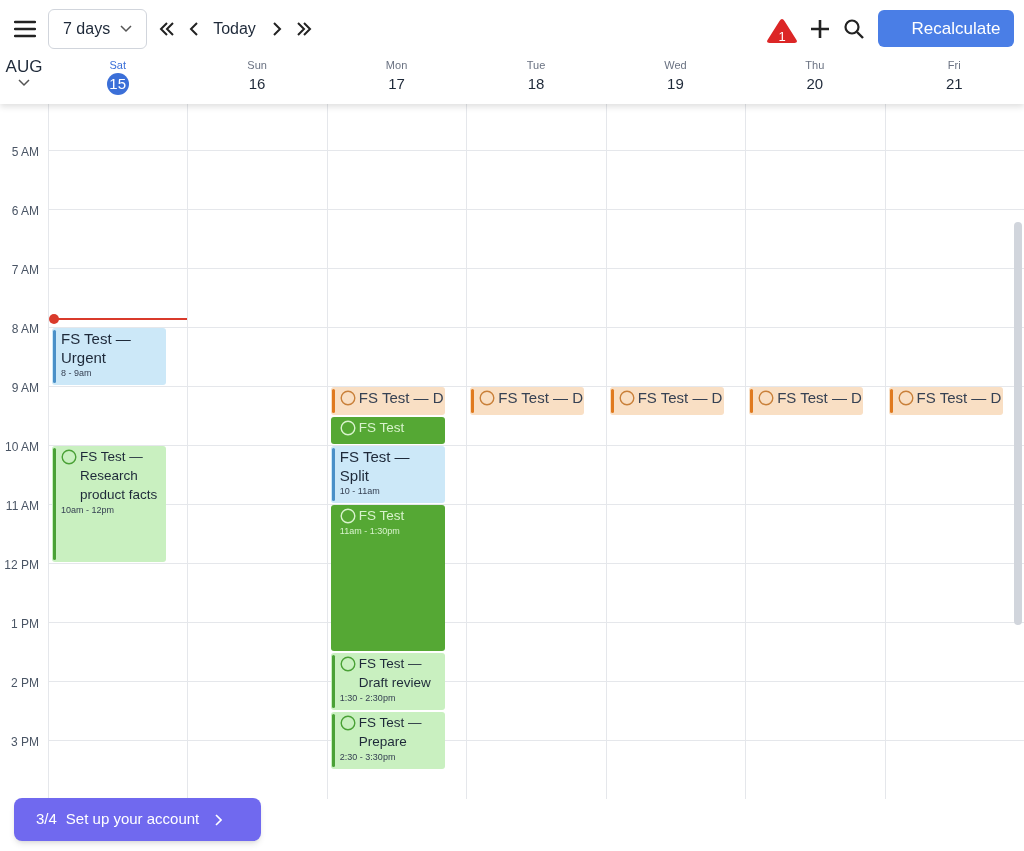  Describe the element at coordinates (218, 819) in the screenshot. I see `chevron-right-icon` at that location.